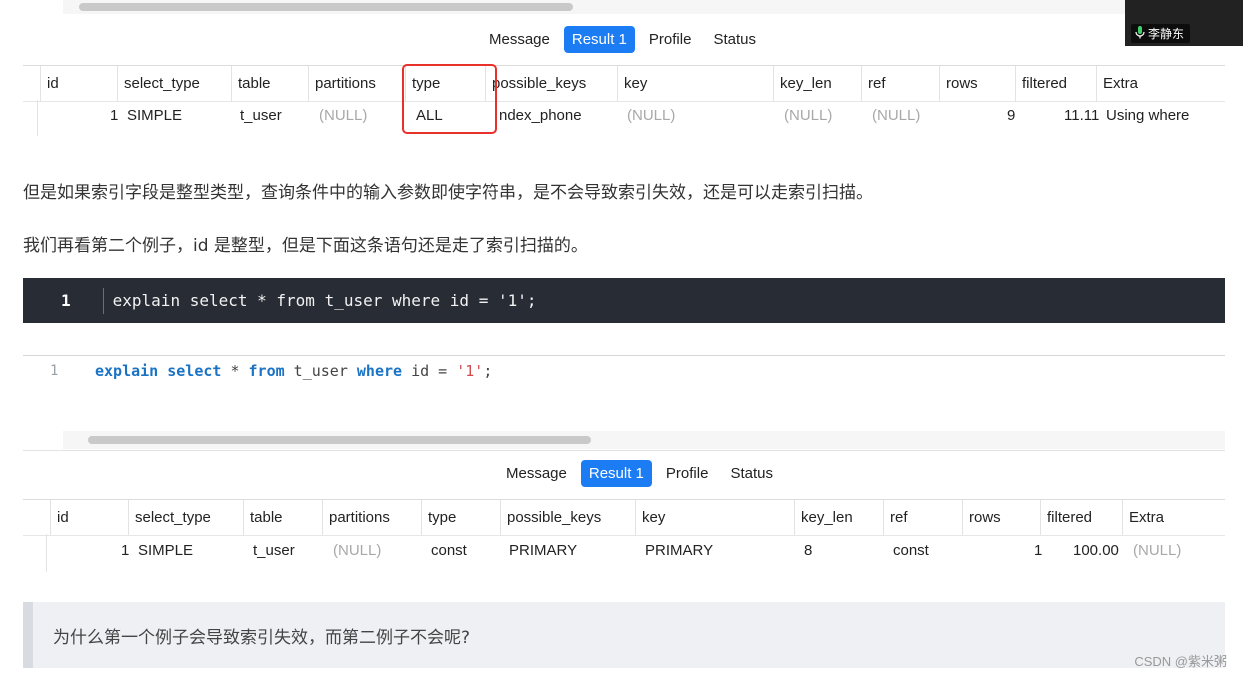 This screenshot has width=1243, height=677. Describe the element at coordinates (1148, 115) in the screenshot. I see `cell-extra: Using where` at that location.